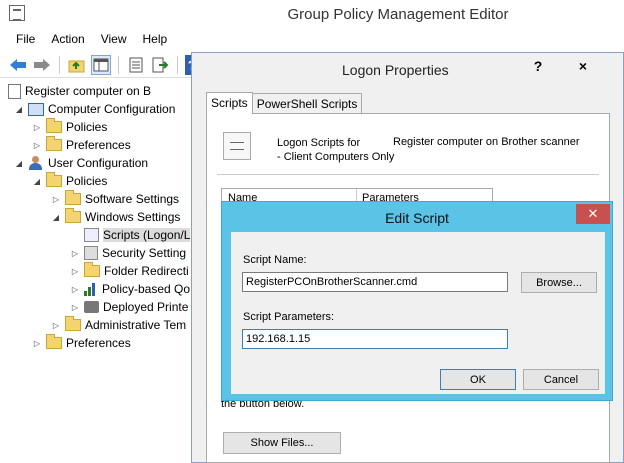  Describe the element at coordinates (91, 253) in the screenshot. I see `security-icon` at that location.